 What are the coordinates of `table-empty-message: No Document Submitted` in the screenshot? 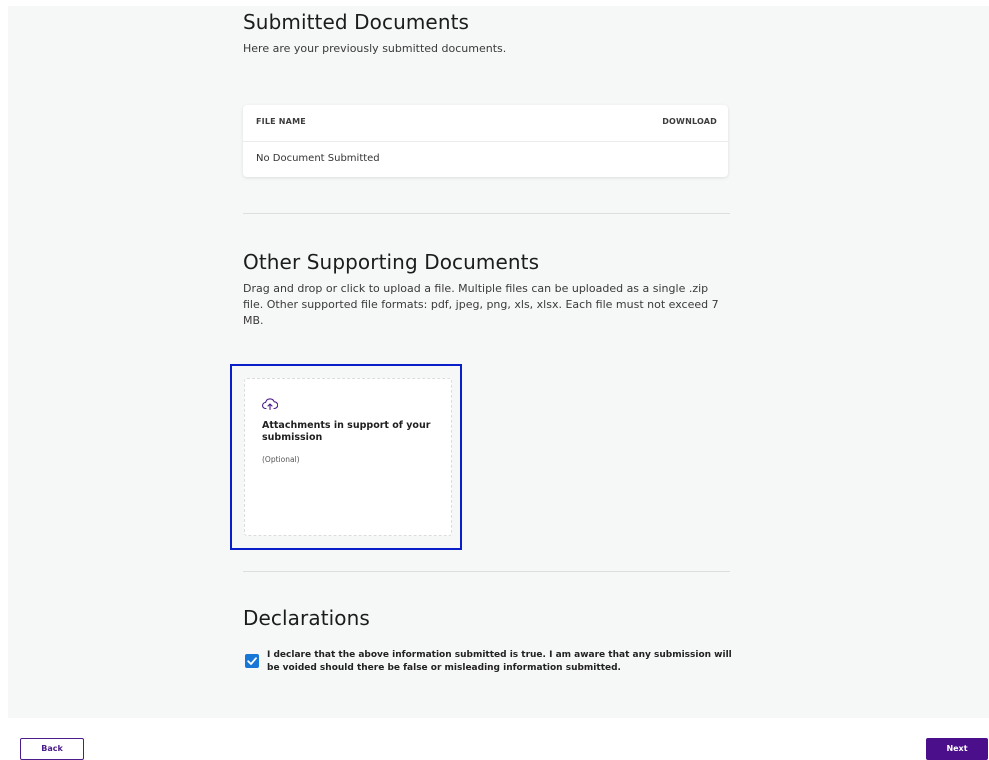 It's located at (318, 158).